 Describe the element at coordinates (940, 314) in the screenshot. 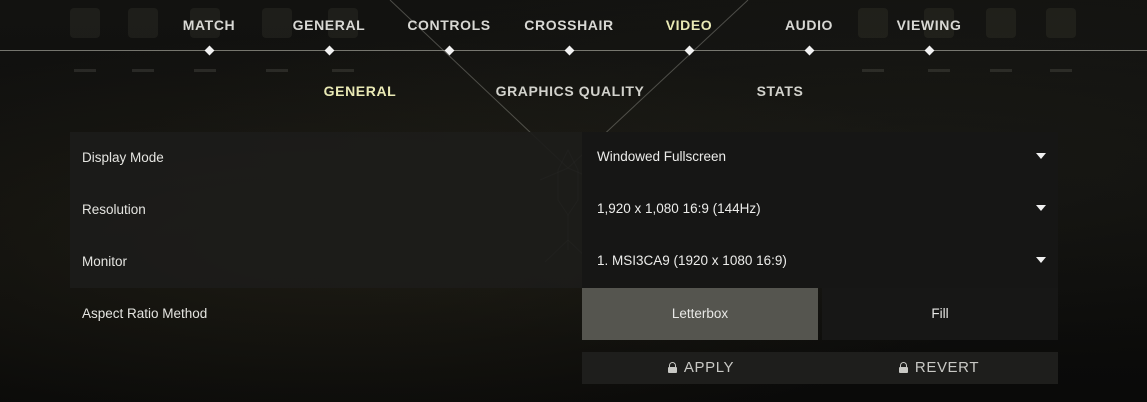

I see `aspect-fill-option: Fill` at that location.